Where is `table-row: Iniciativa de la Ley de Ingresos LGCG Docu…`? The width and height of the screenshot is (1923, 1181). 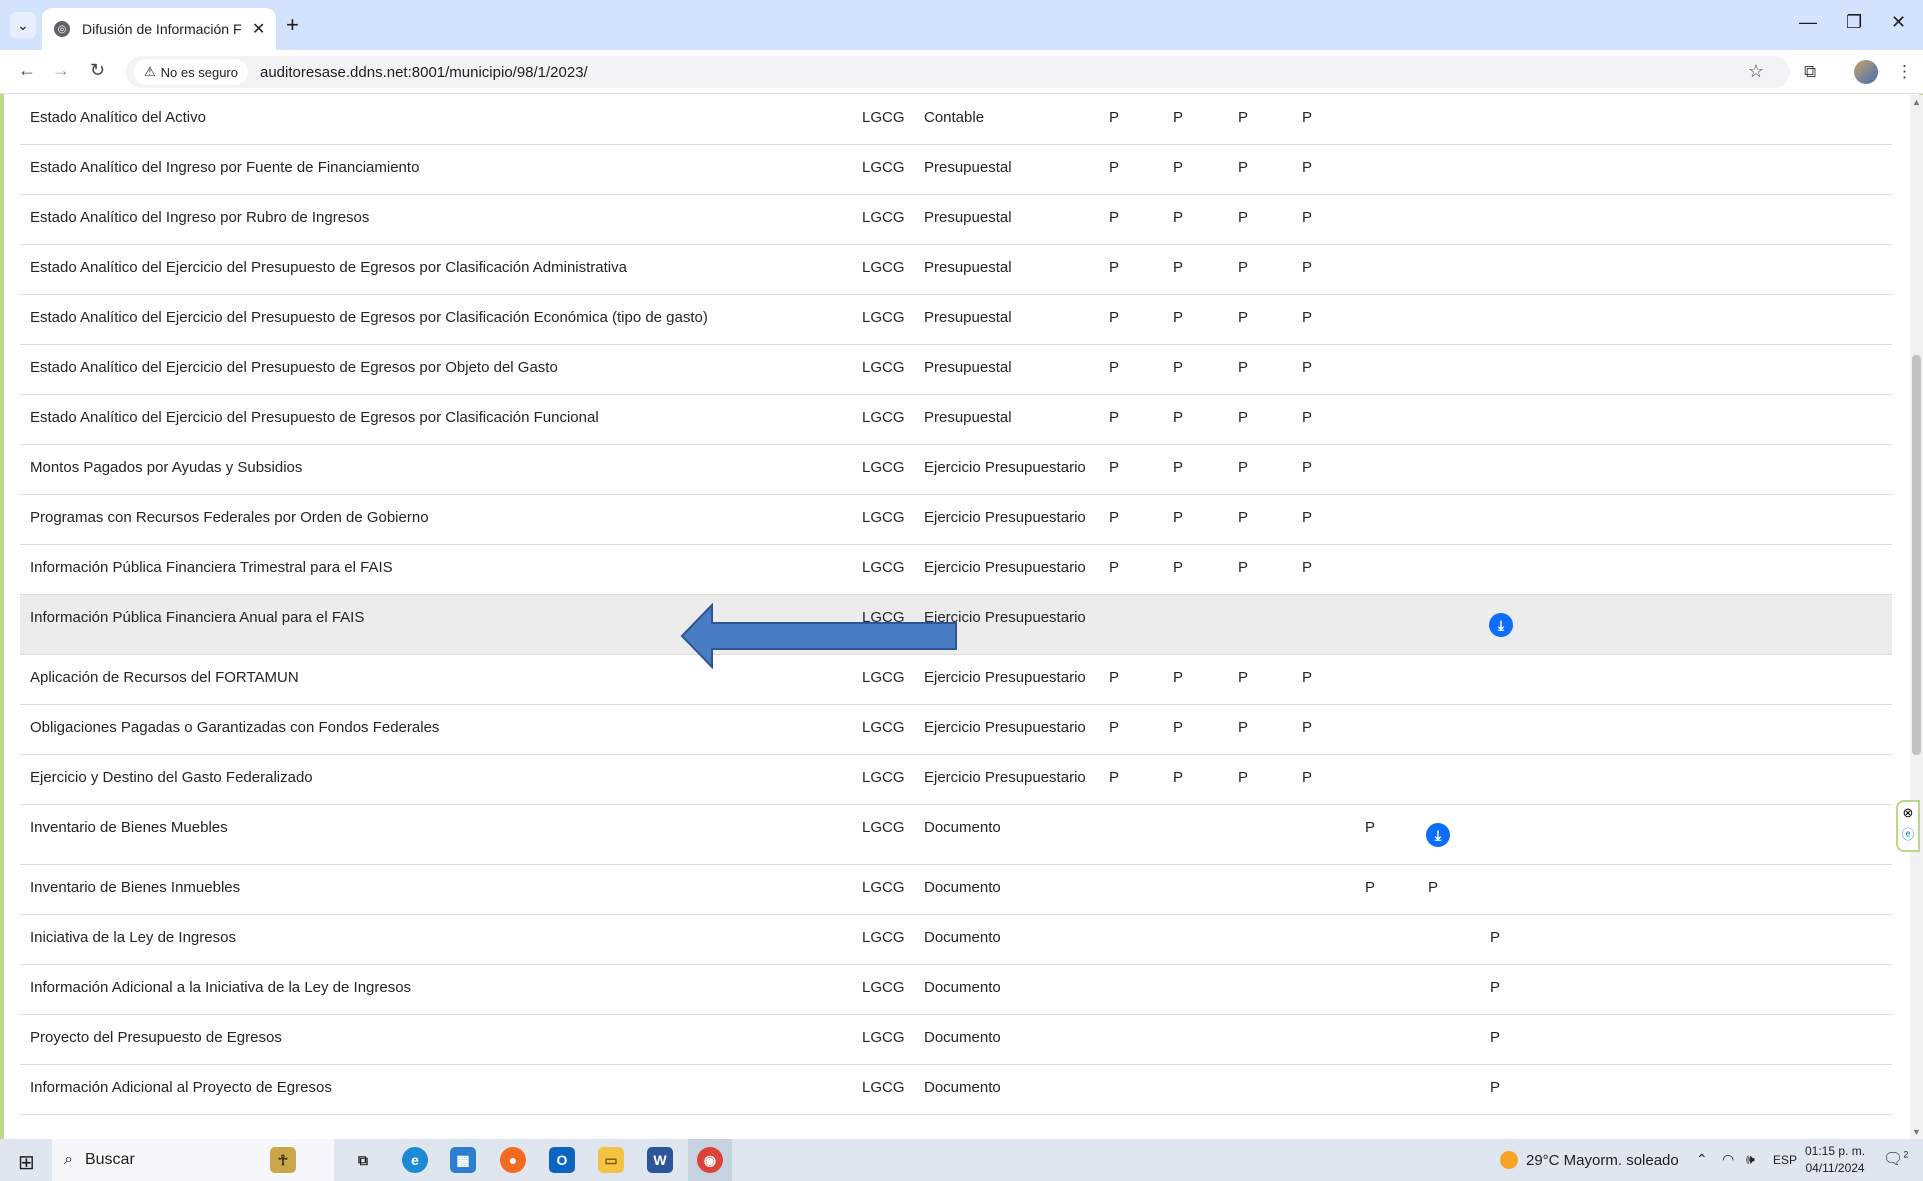 table-row: Iniciativa de la Ley de Ingresos LGCG Docu… is located at coordinates (956, 940).